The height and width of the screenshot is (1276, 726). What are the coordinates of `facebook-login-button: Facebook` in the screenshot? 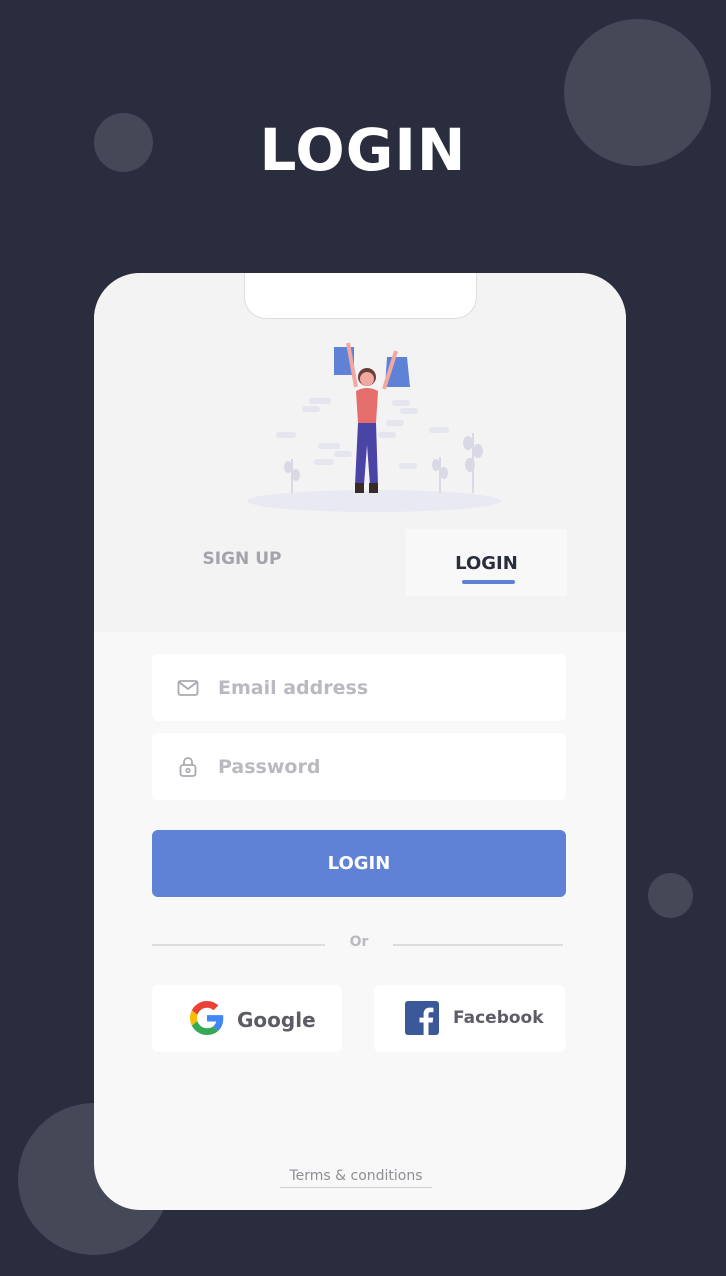 It's located at (469, 1018).